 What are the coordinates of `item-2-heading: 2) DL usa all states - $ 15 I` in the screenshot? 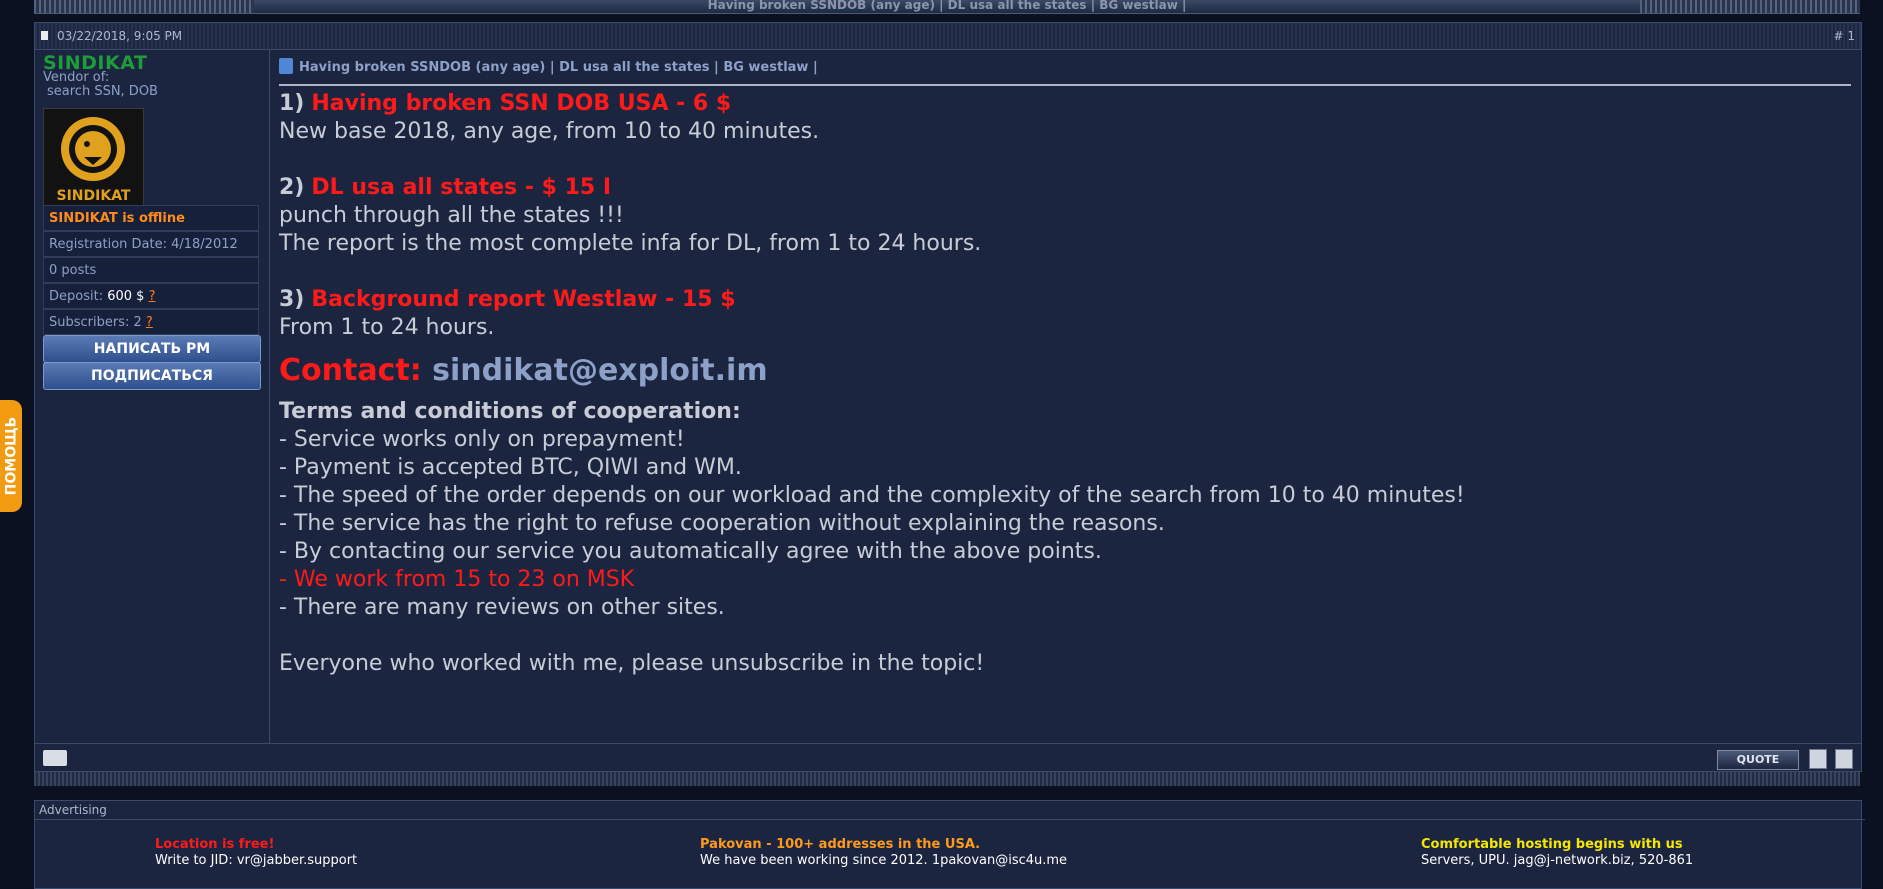 It's located at (1065, 188).